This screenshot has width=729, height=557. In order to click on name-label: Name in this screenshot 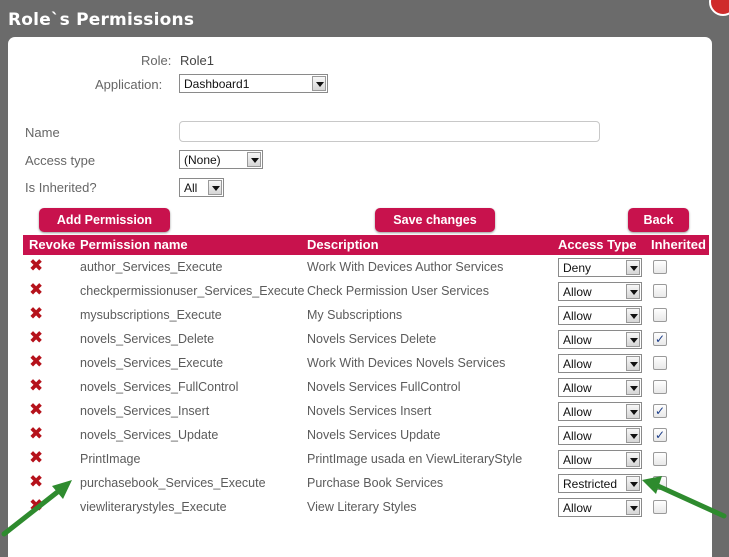, I will do `click(42, 132)`.